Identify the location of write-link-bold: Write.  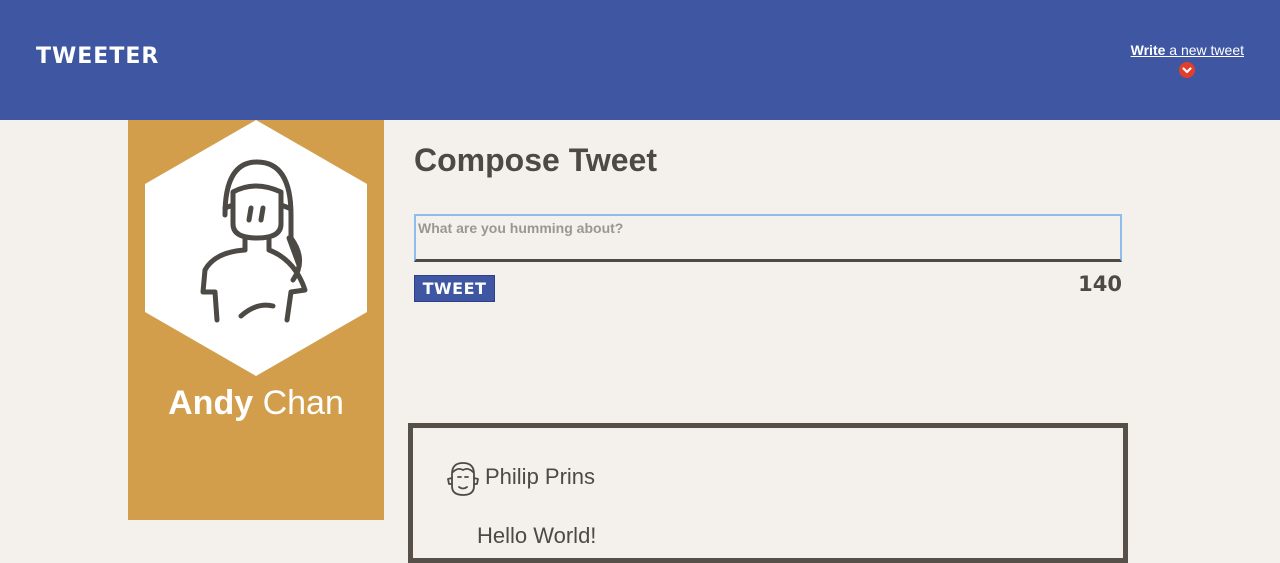
(1148, 50).